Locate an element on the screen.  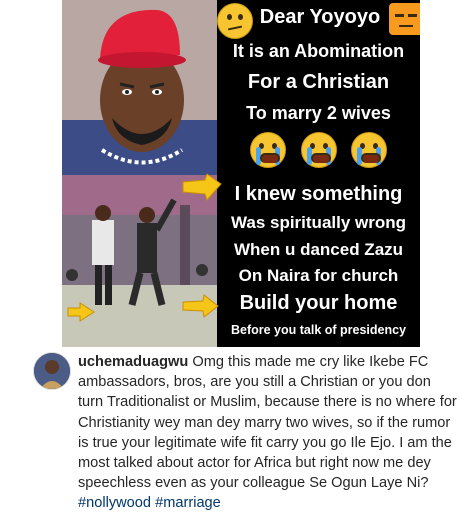
meme-line-9: Build your home is located at coordinates (318, 303).